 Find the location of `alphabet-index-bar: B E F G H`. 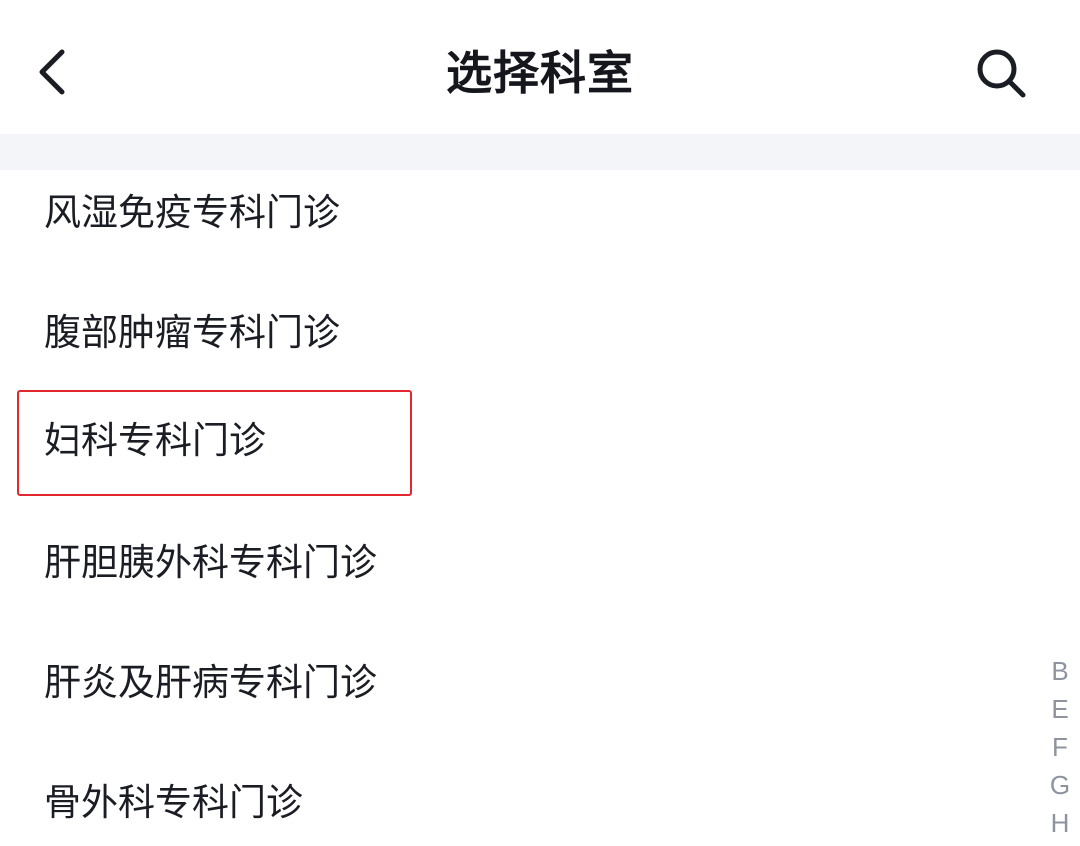

alphabet-index-bar: B E F G H is located at coordinates (1060, 749).